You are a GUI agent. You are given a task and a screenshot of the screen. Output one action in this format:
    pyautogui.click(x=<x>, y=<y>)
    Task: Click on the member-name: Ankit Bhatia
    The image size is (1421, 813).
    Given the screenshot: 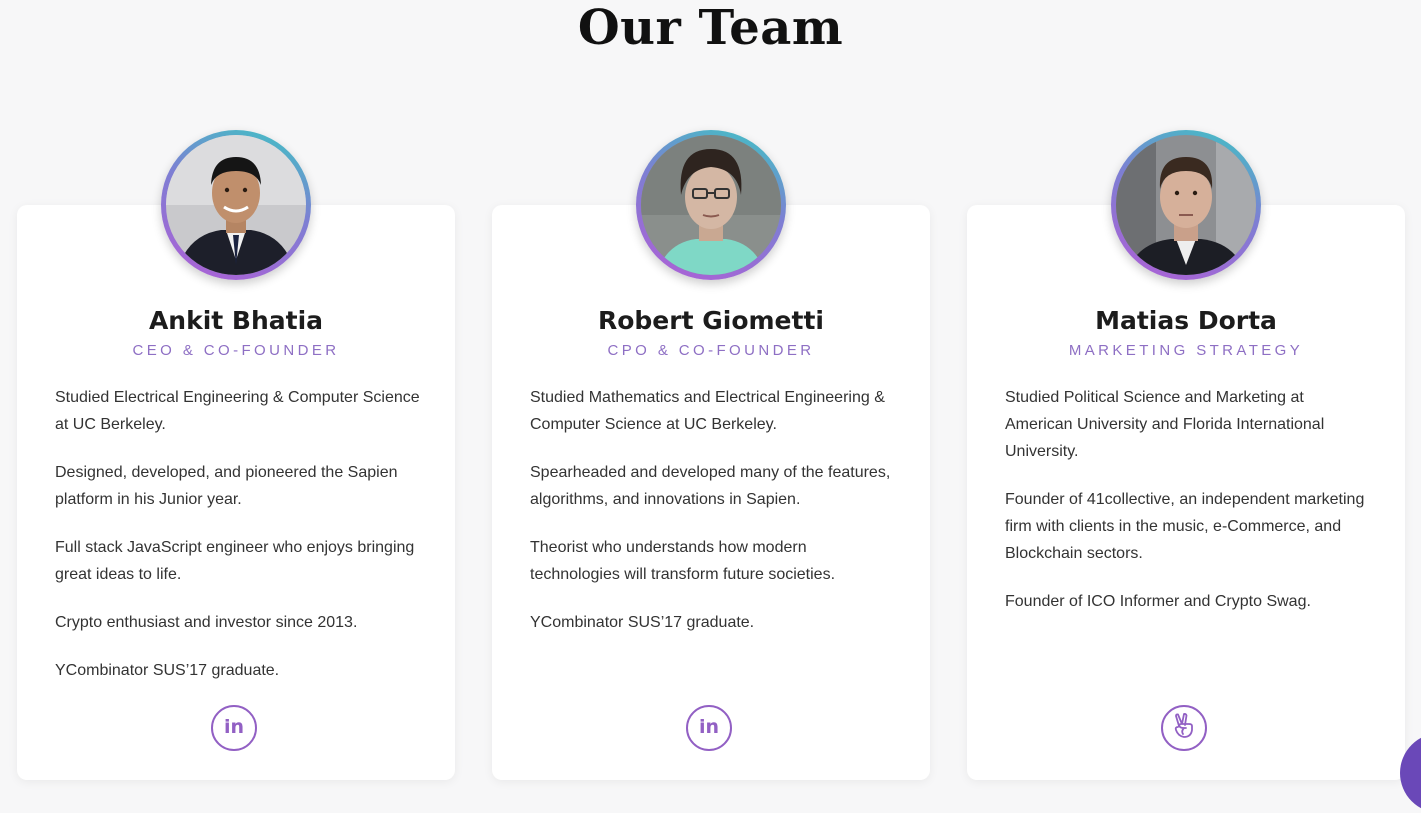 What is the action you would take?
    pyautogui.click(x=236, y=320)
    